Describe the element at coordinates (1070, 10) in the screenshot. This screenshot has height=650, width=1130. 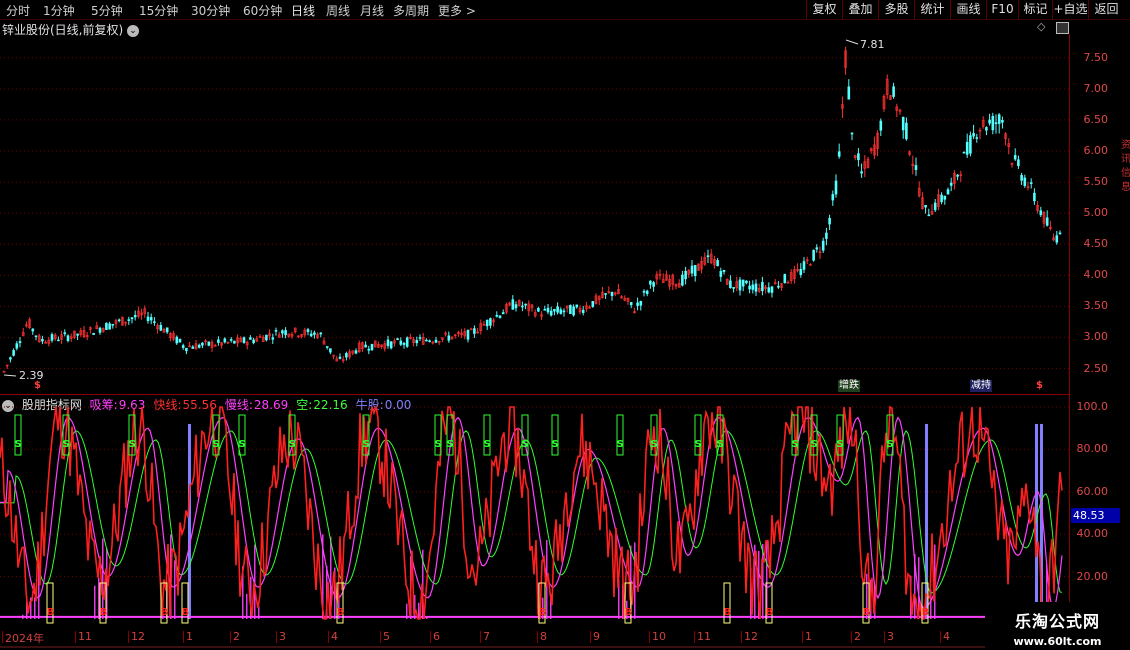
I see `add-watchlist-button: +自选` at that location.